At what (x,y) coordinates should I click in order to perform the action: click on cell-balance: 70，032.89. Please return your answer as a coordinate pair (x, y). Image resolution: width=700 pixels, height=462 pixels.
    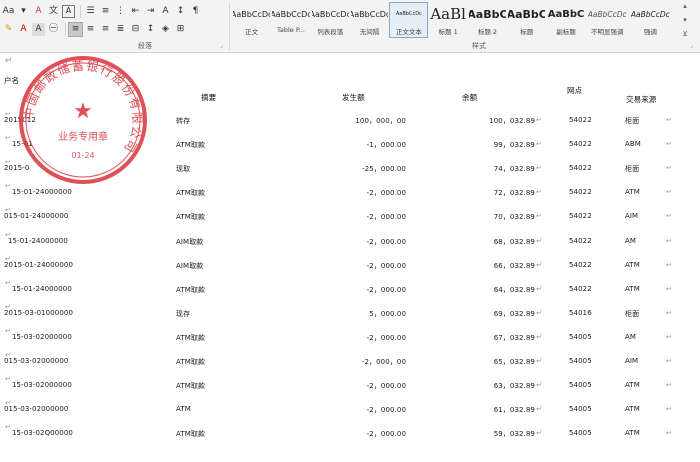
    Looking at the image, I should click on (514, 217).